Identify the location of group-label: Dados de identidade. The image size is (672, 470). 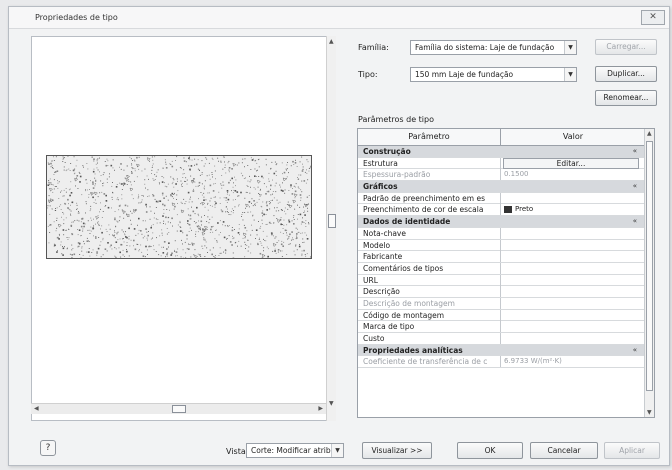
(407, 222).